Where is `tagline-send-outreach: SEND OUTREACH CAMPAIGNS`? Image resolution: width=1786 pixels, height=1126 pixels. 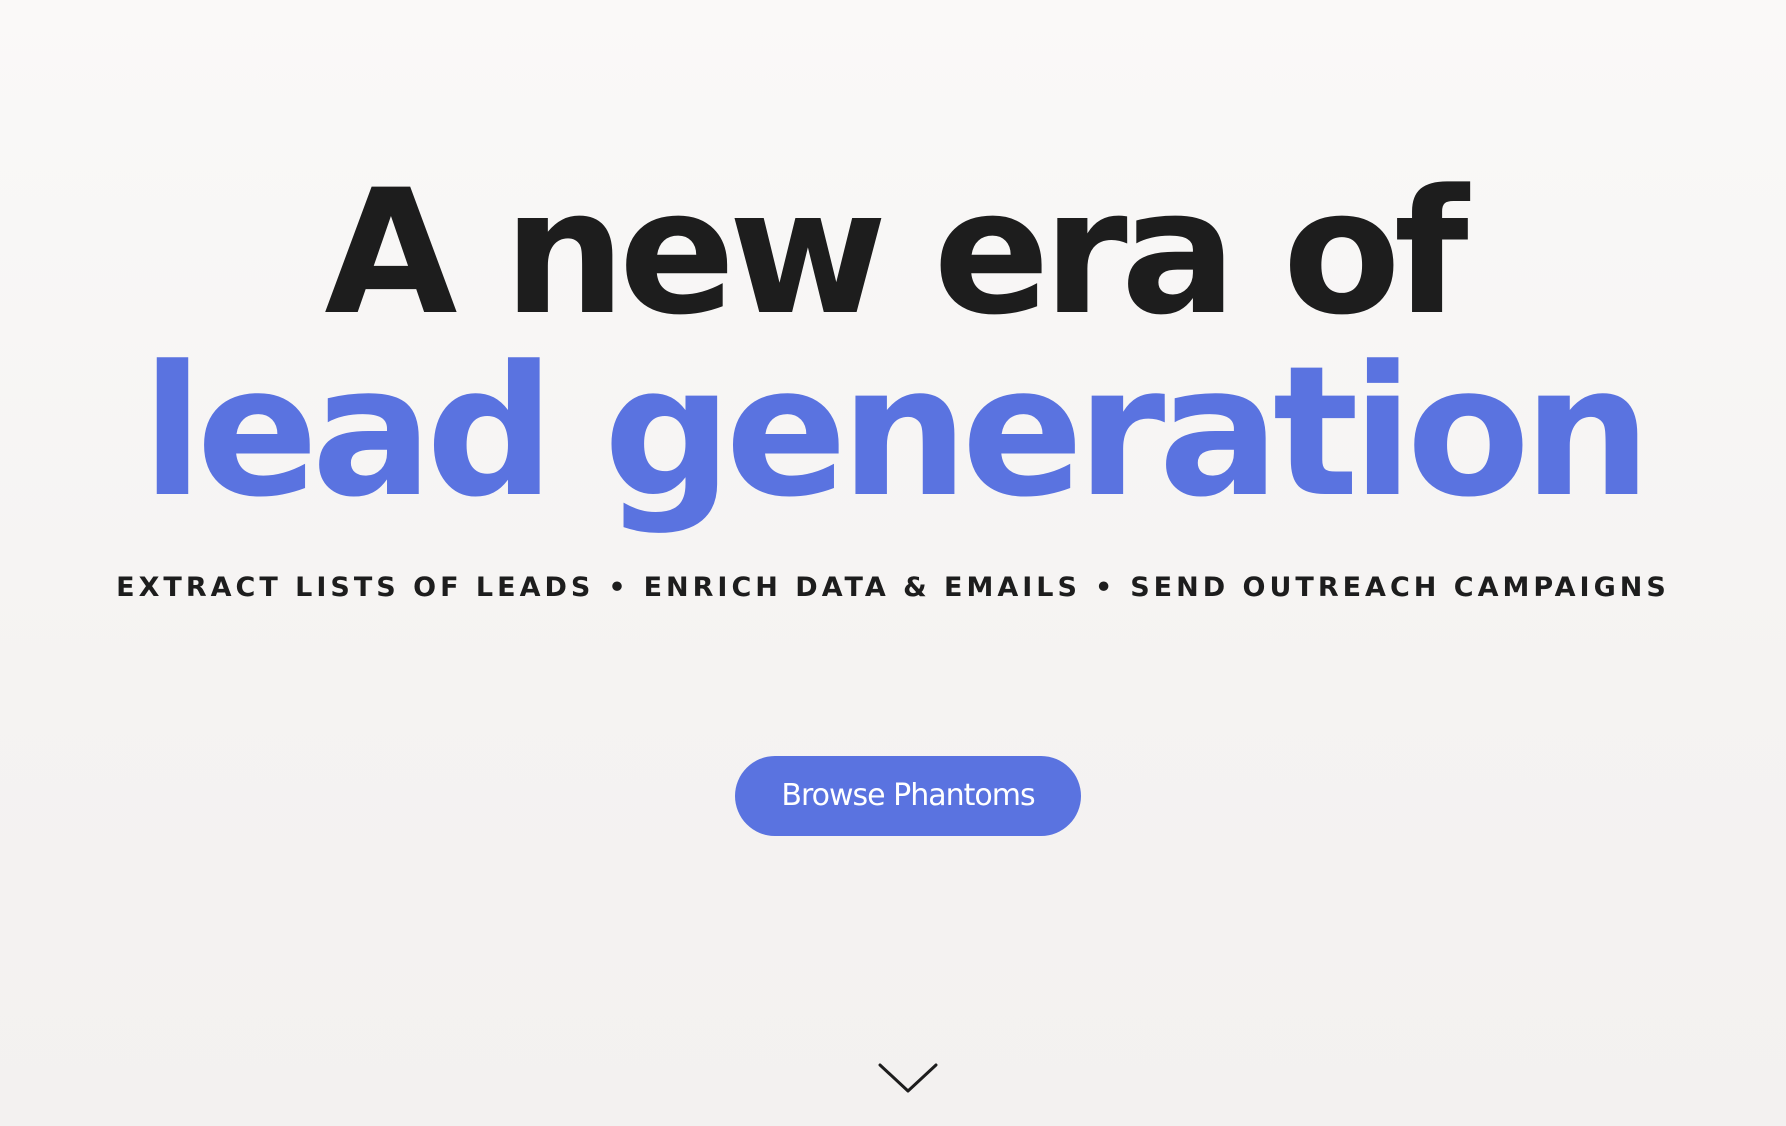
tagline-send-outreach: SEND OUTREACH CAMPAIGNS is located at coordinates (1400, 587).